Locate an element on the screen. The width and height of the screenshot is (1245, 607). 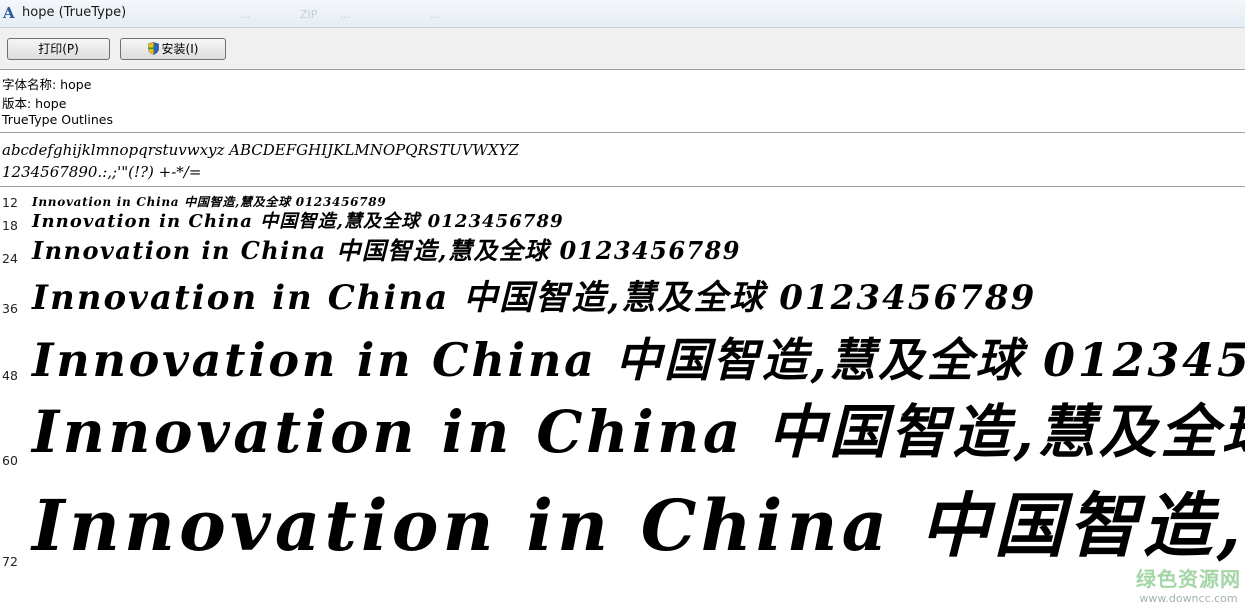
install-button-label: 安装(I) is located at coordinates (180, 49).